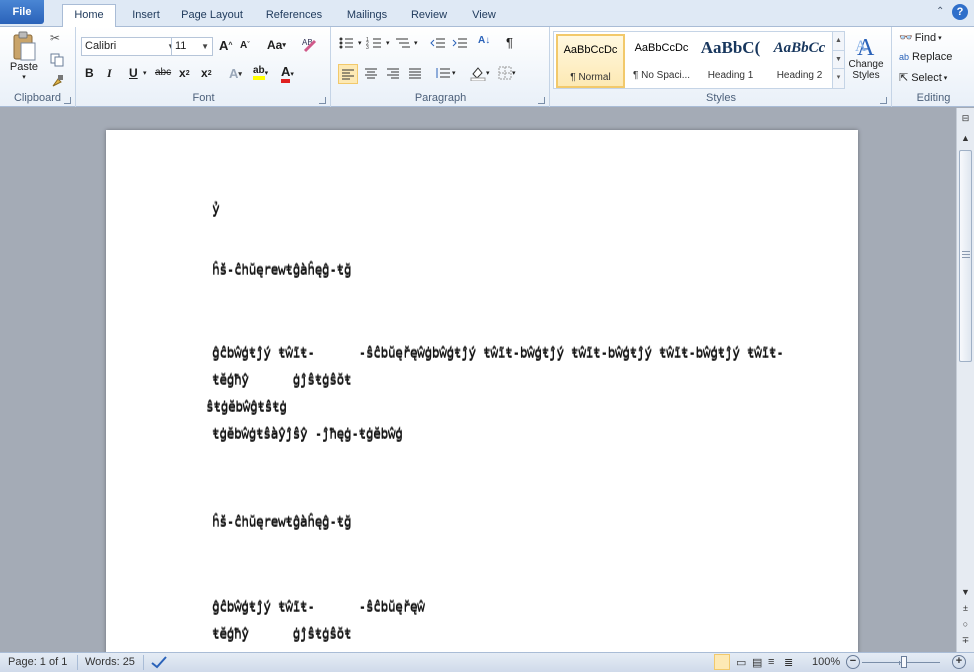  I want to click on document-line: ŝŧġĕbŵĝŧŝŧġ, so click(246, 407).